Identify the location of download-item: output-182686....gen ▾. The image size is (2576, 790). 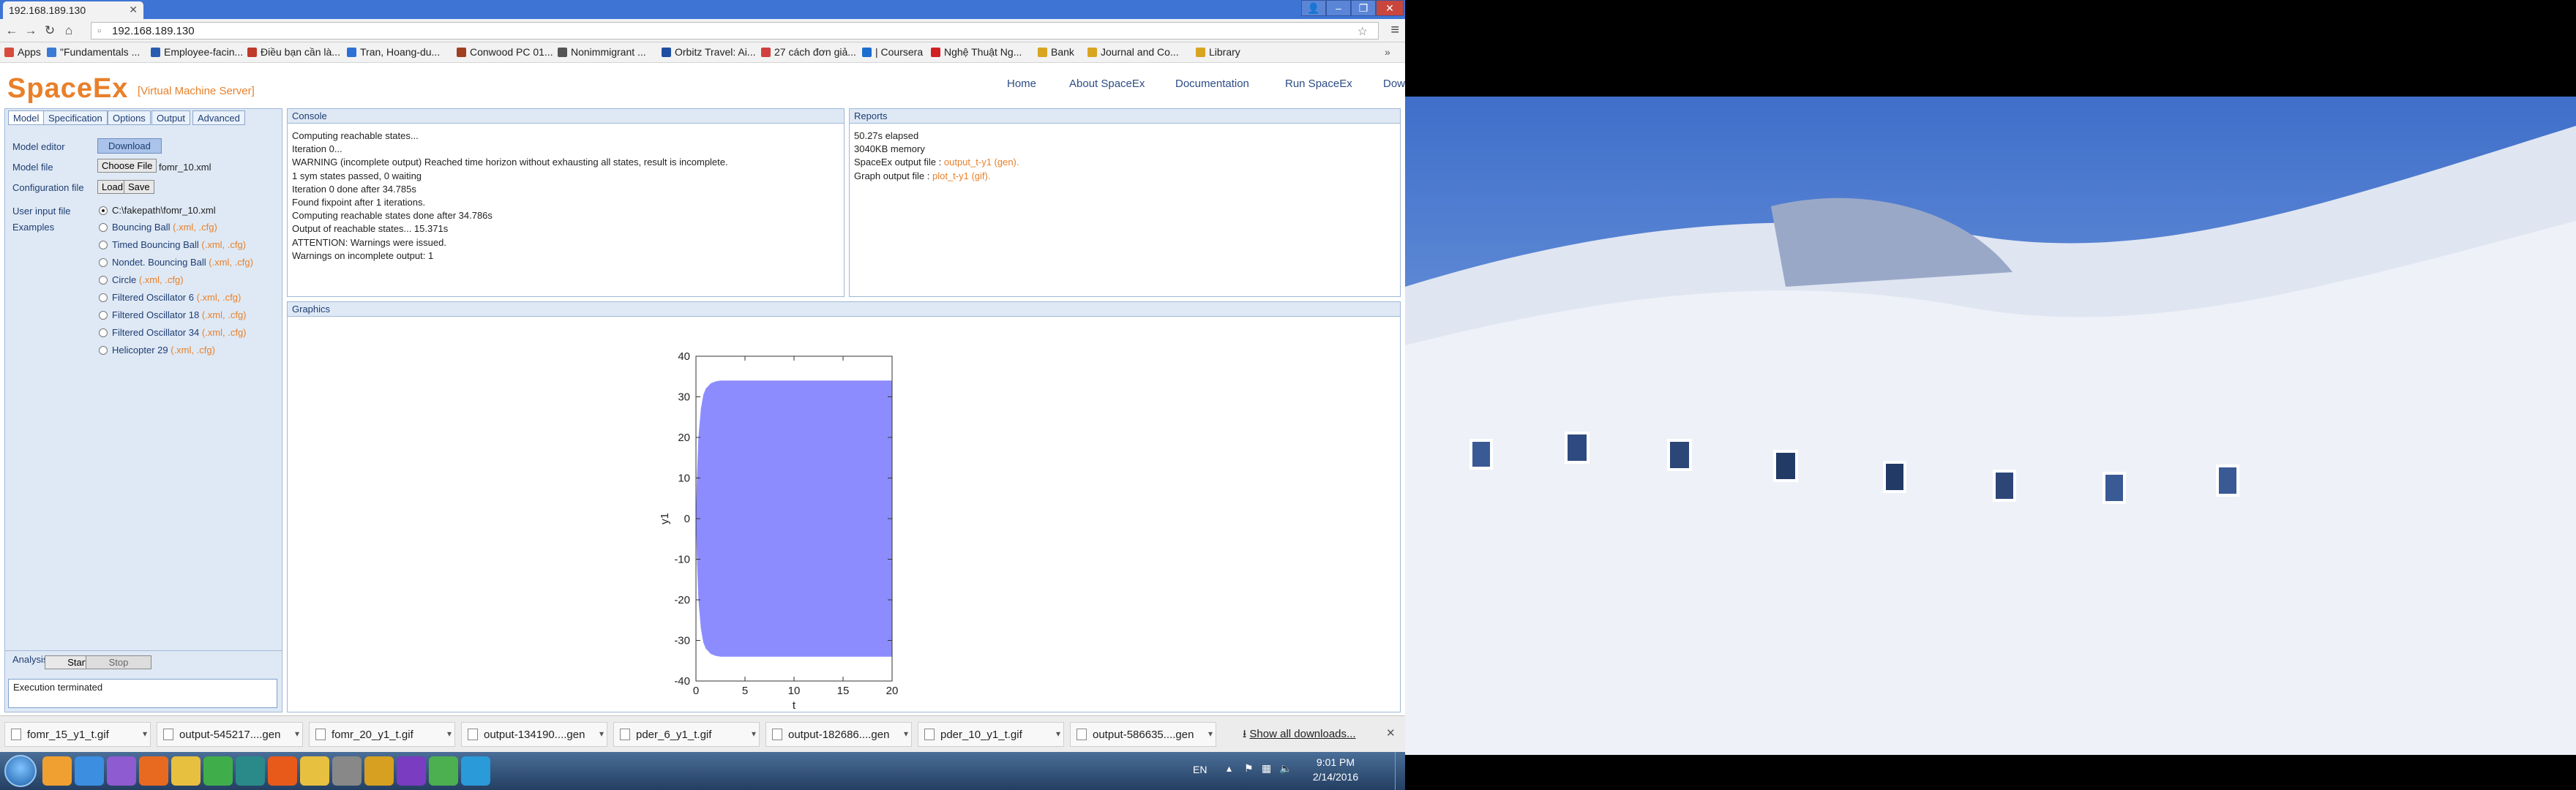
(838, 734).